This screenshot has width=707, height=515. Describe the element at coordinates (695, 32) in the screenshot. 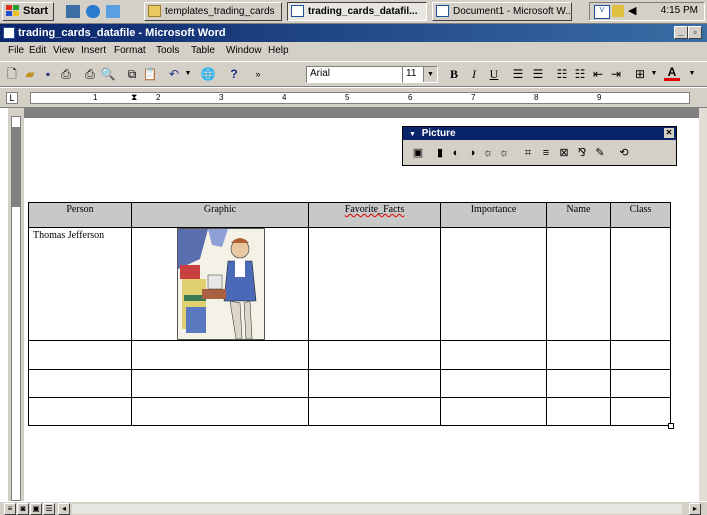

I see `restore-button: ▫` at that location.